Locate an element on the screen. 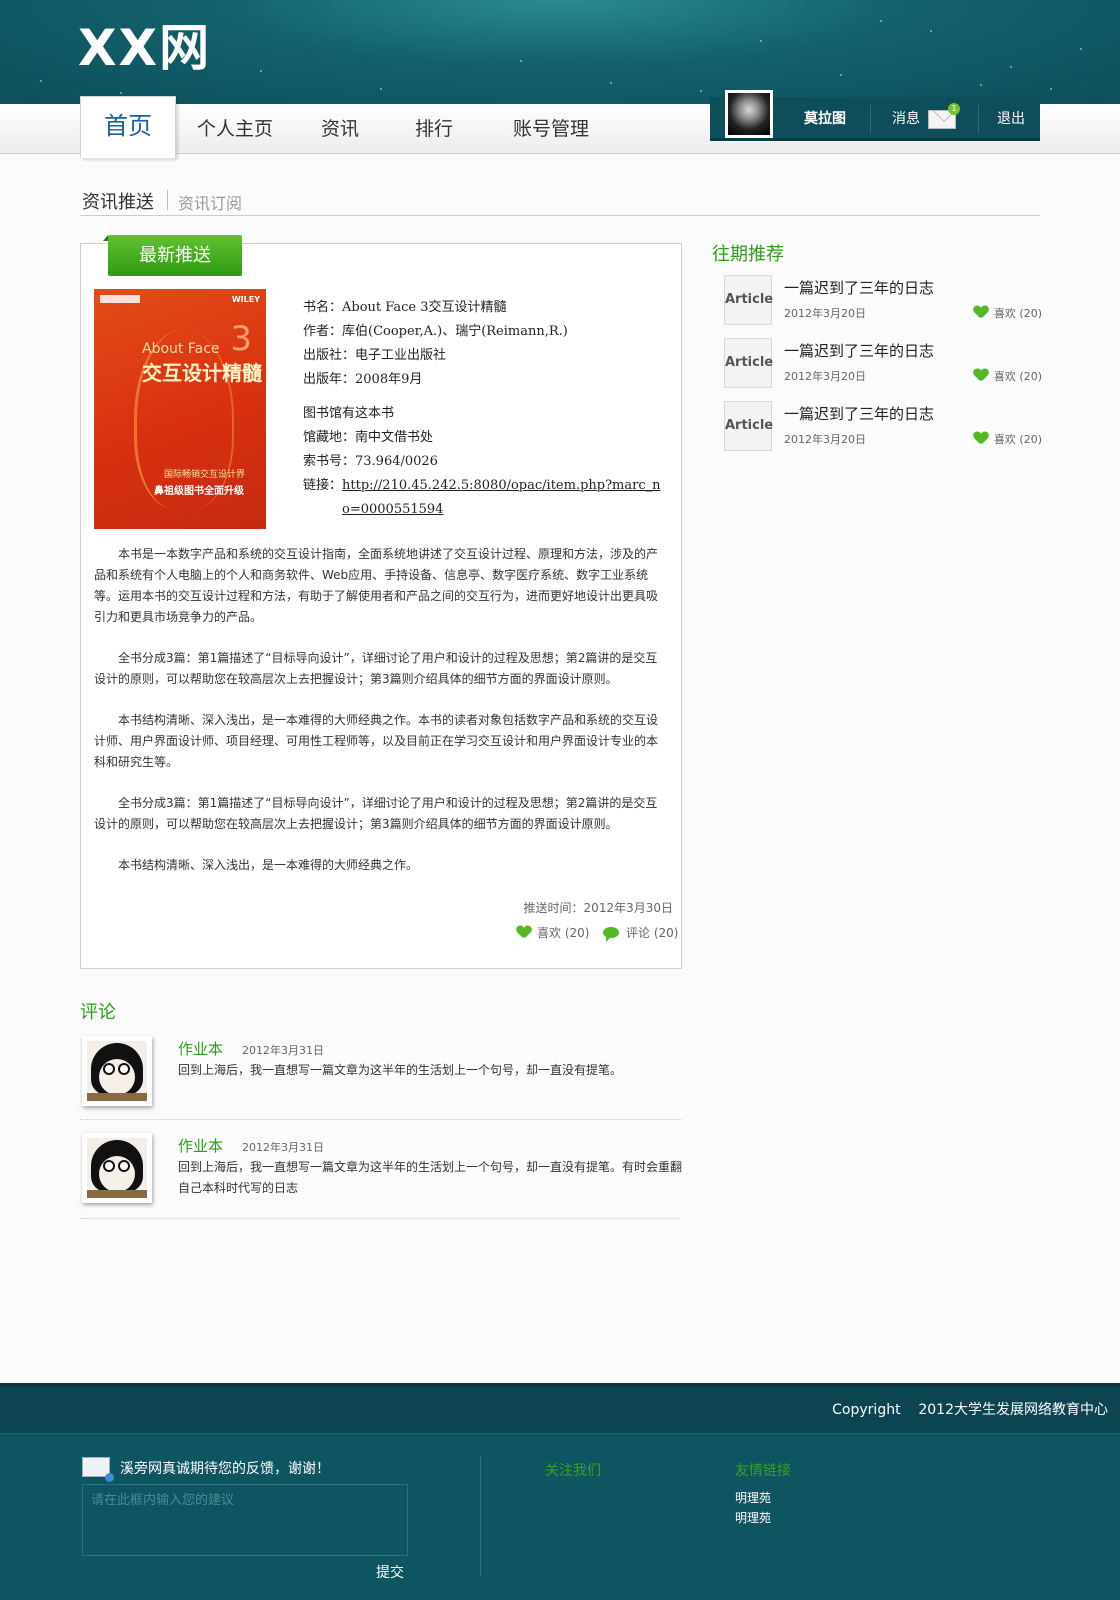 This screenshot has width=1120, height=1600. header-banner: XX网 is located at coordinates (560, 52).